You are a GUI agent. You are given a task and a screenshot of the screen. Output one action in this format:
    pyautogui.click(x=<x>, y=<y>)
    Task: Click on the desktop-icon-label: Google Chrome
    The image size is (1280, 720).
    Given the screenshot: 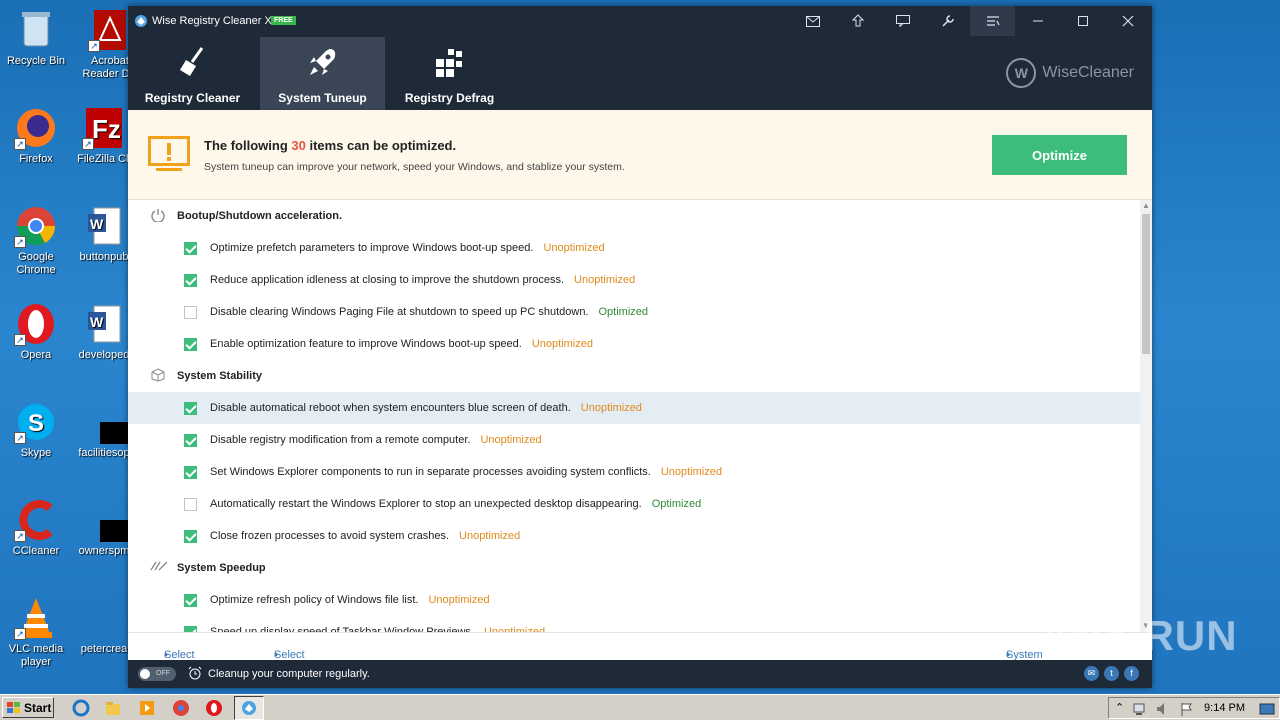 What is the action you would take?
    pyautogui.click(x=36, y=263)
    